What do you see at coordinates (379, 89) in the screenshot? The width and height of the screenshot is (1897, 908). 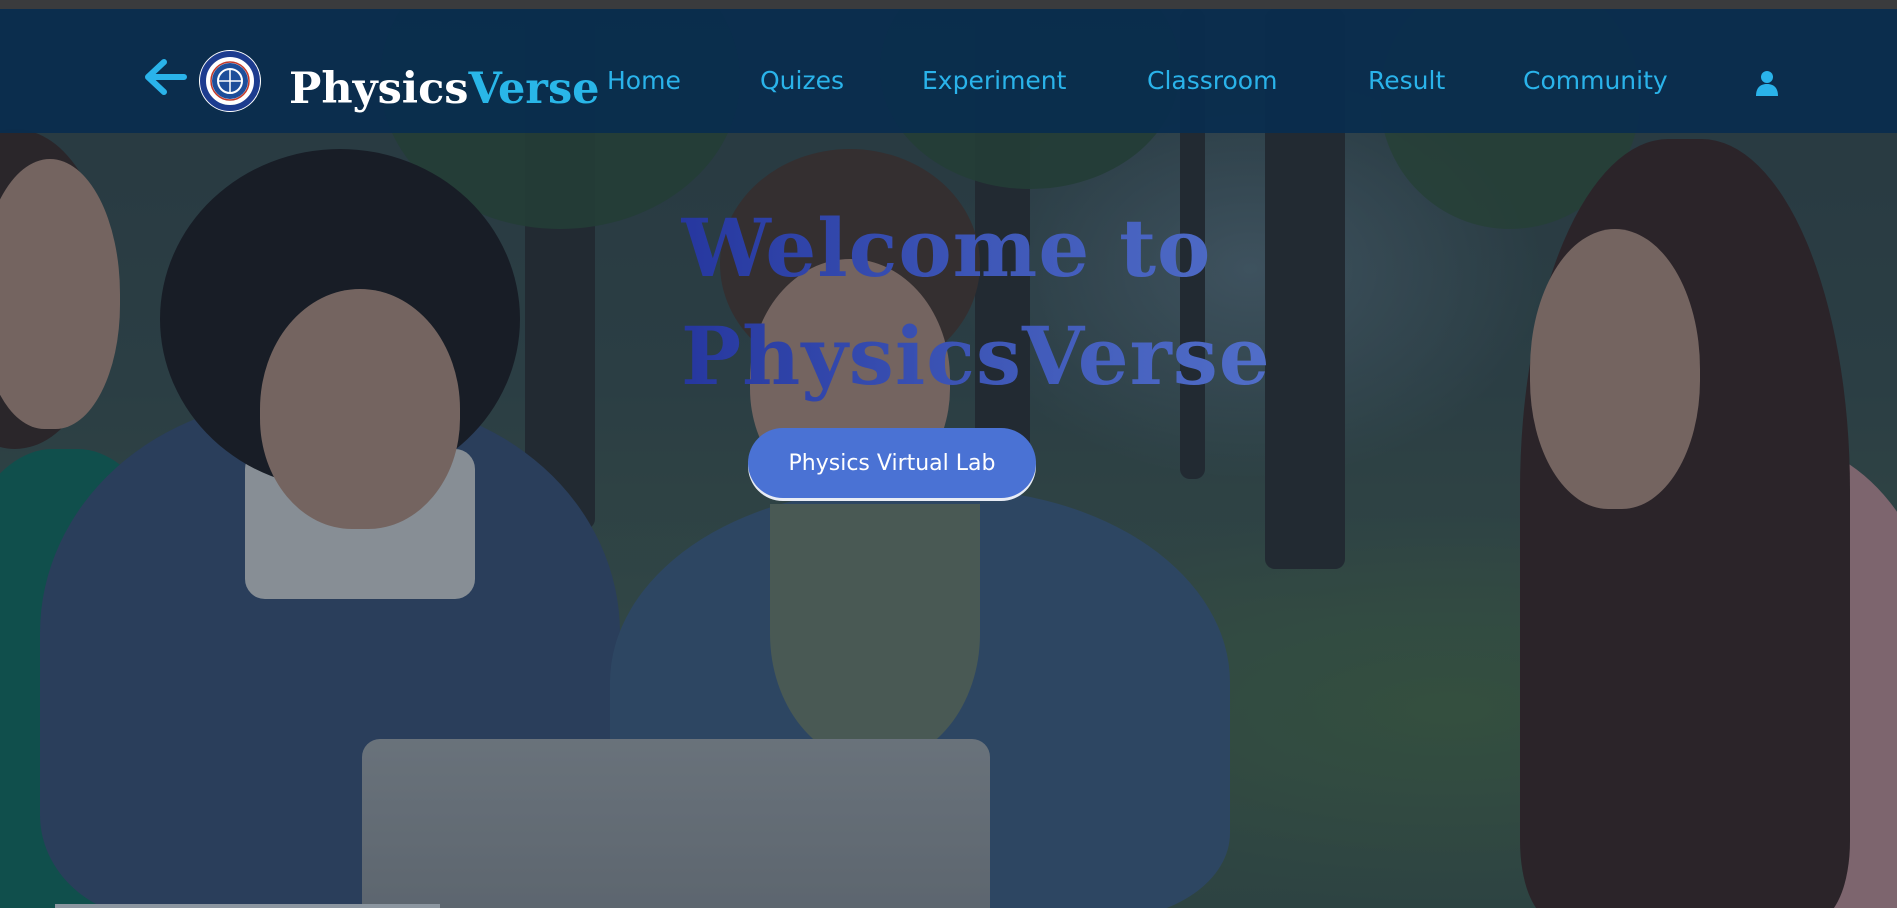 I see `brand-part-1: Physics` at bounding box center [379, 89].